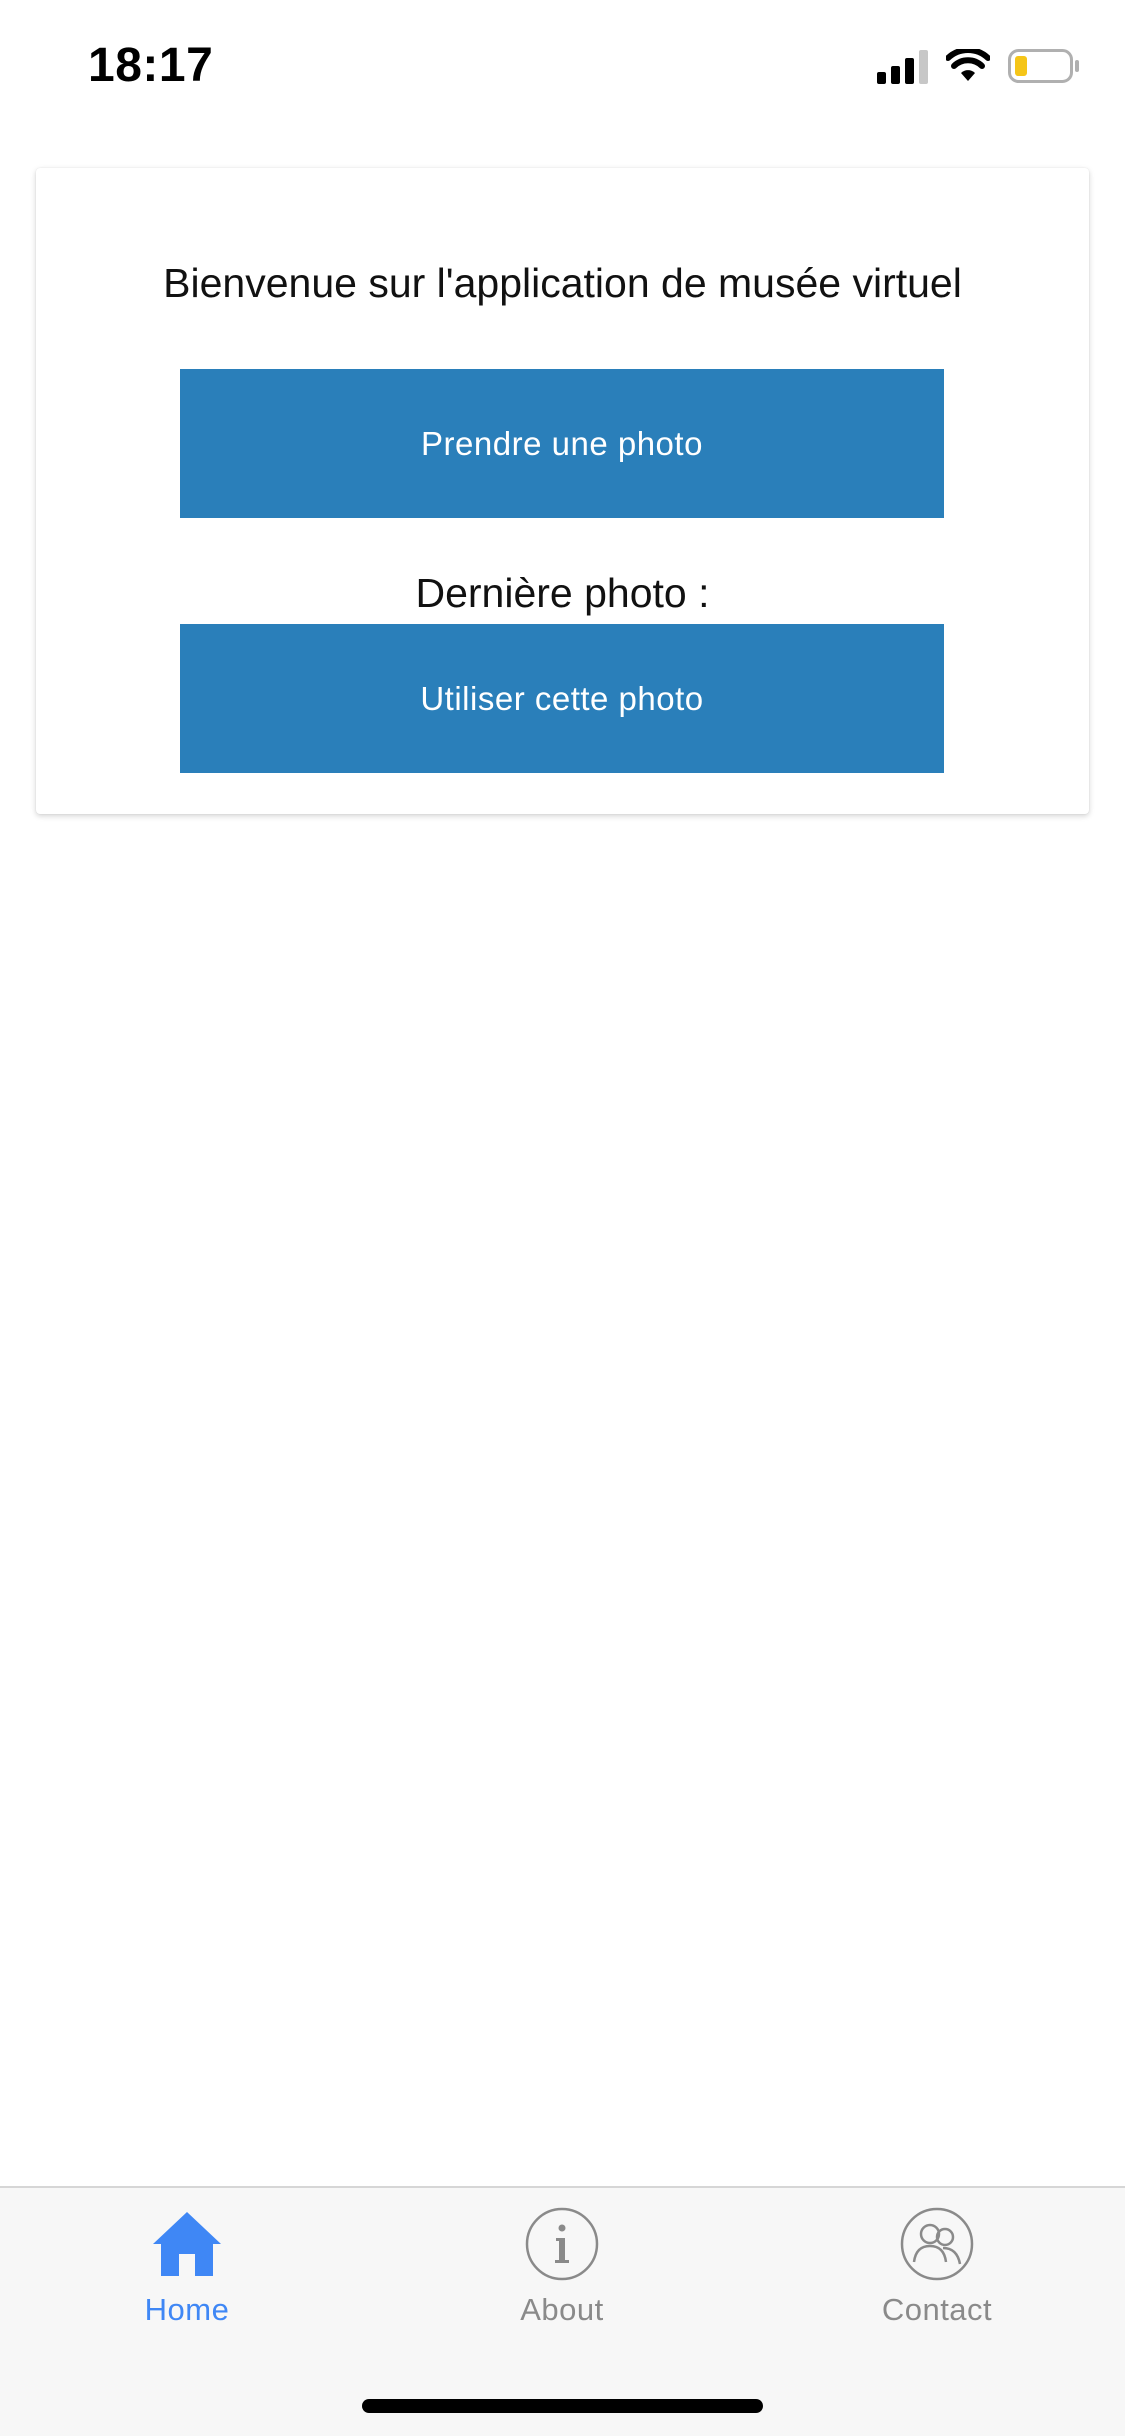  Describe the element at coordinates (562, 65) in the screenshot. I see `status-bar: 18:17` at that location.